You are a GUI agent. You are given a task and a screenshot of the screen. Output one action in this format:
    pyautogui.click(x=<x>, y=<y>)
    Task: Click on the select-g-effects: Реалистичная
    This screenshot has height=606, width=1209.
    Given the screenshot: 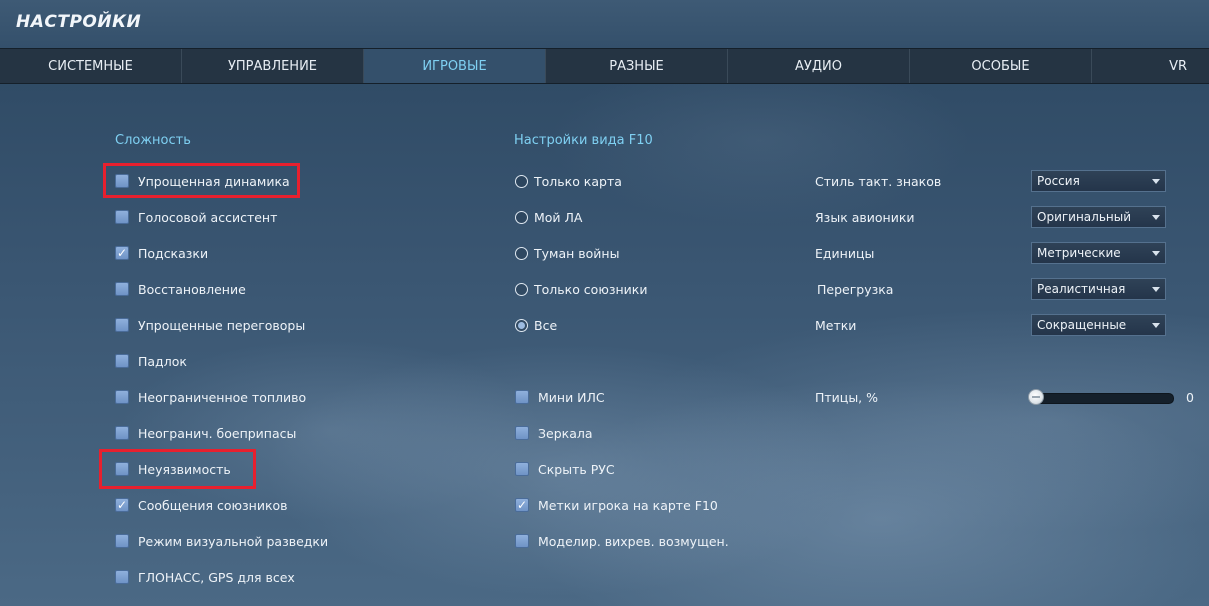 What is the action you would take?
    pyautogui.click(x=1098, y=289)
    